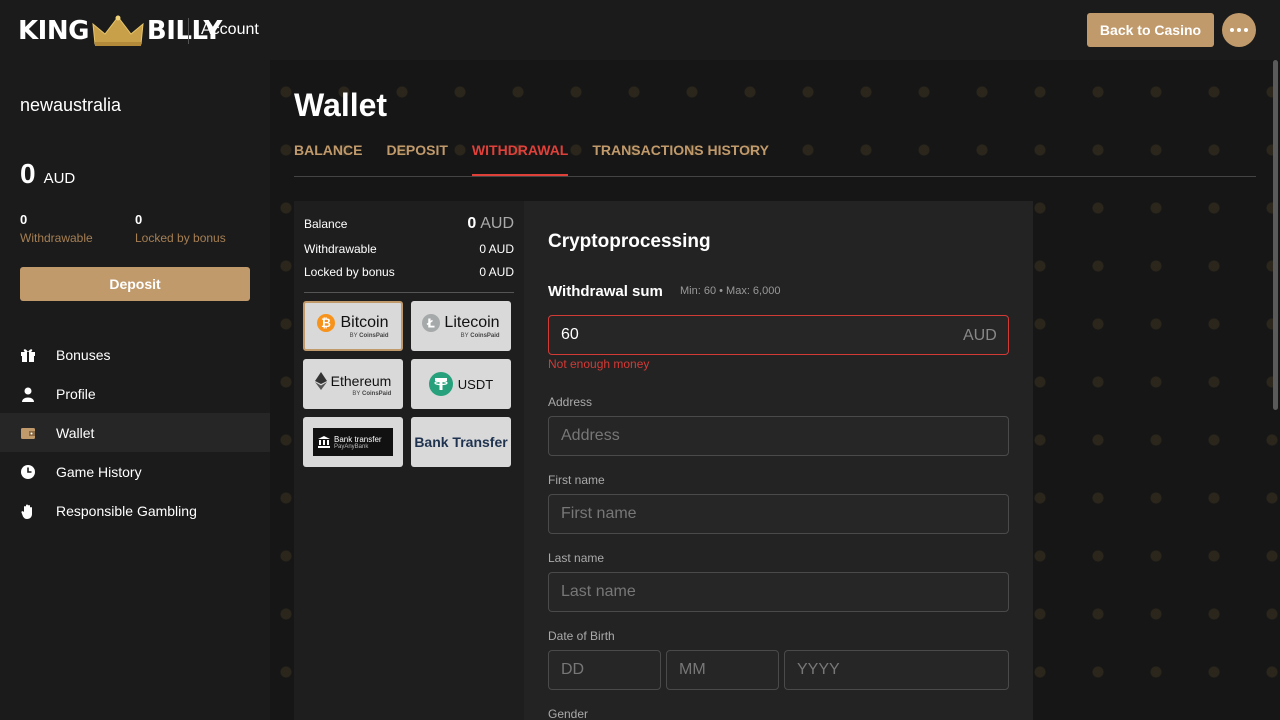 The image size is (1280, 720). I want to click on wallet-withdrawable-row: Withdrawable 0 AUD, so click(409, 249).